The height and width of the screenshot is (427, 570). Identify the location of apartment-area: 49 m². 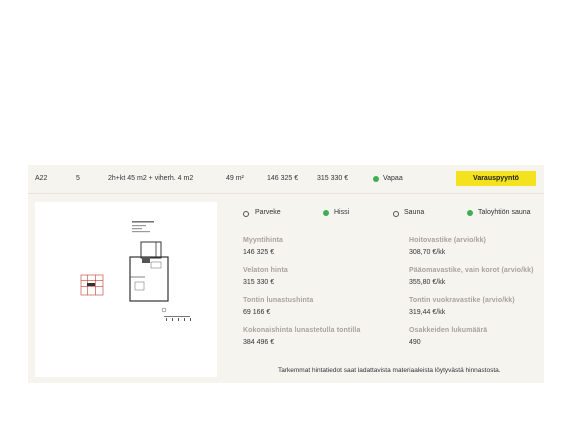
(235, 178).